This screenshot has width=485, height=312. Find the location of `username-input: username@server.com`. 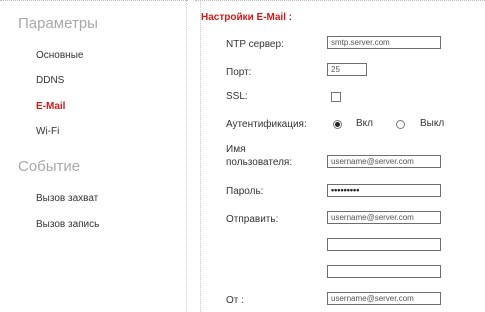

username-input: username@server.com is located at coordinates (384, 161).